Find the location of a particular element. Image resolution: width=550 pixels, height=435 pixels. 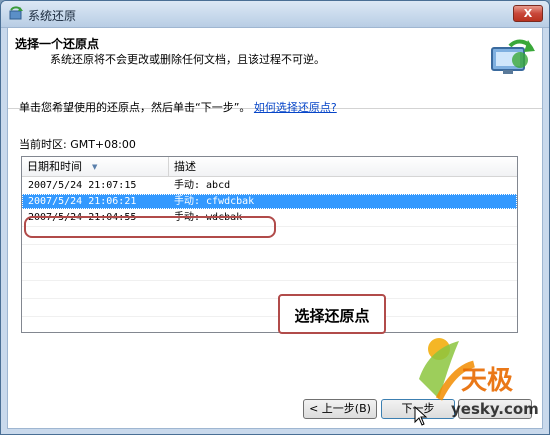

page-subtitle: 系统还原将不会更改或删除任何文档，且该过程不可逆。 is located at coordinates (187, 59).